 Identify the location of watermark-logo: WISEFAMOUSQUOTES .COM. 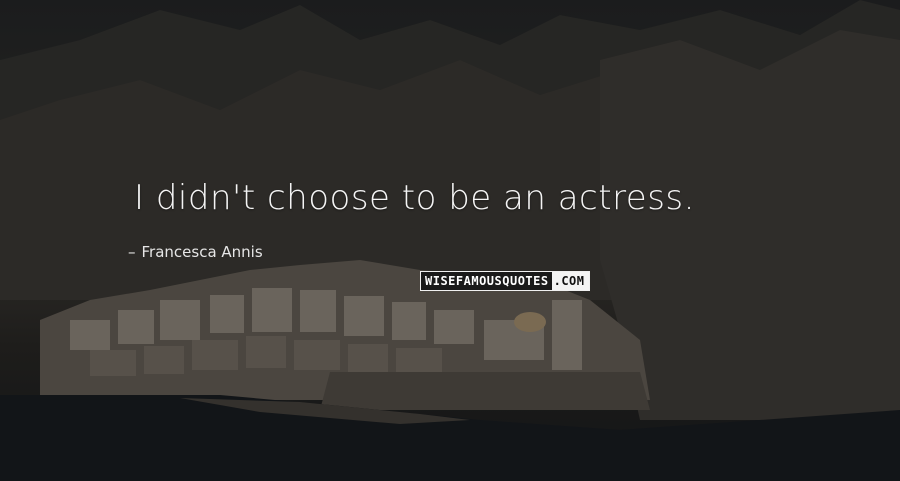
(505, 281).